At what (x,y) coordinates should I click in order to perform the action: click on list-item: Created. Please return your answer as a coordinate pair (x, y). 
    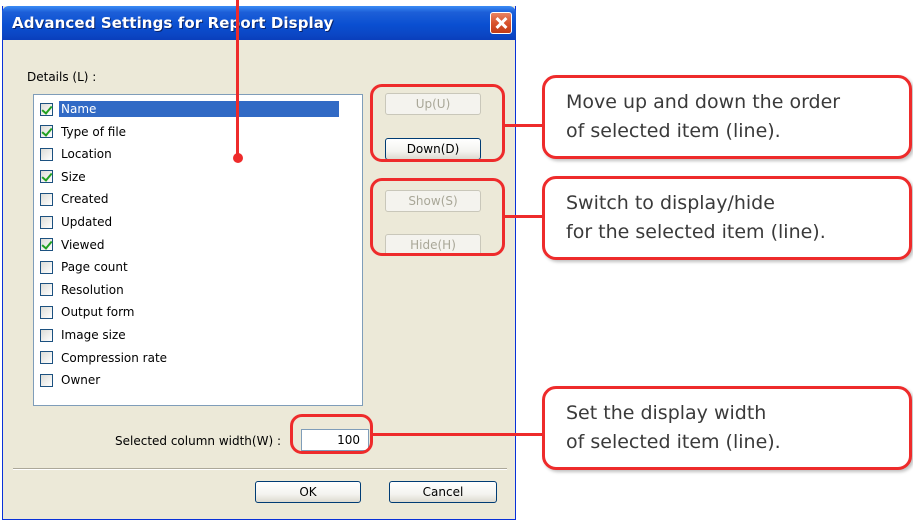
    Looking at the image, I should click on (75, 199).